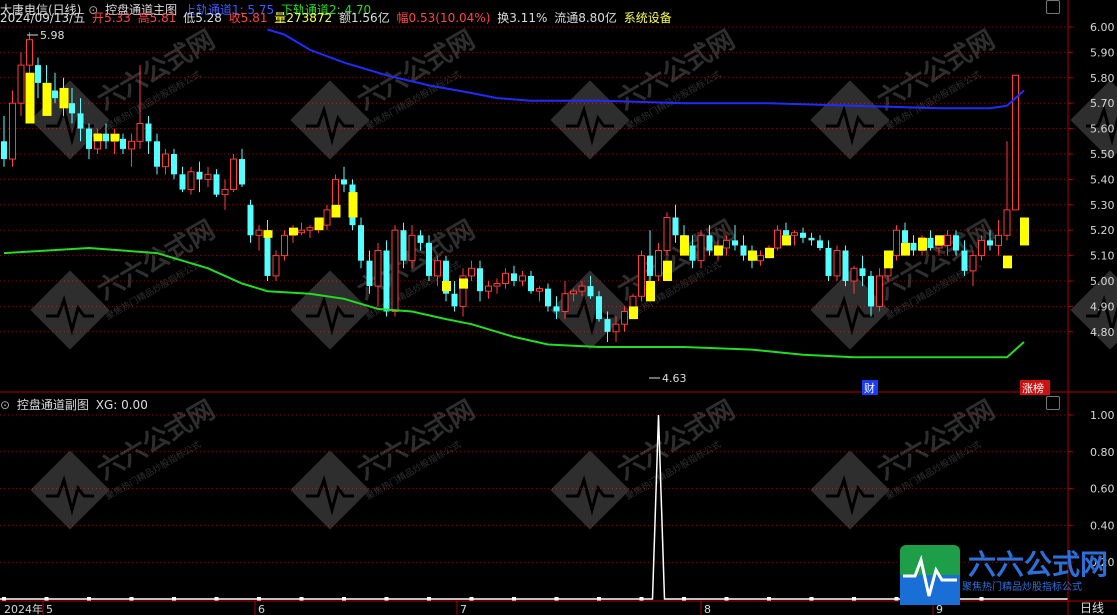 Image resolution: width=1117 pixels, height=615 pixels. What do you see at coordinates (449, 18) in the screenshot?
I see `change-value: 0.53(10.04%)` at bounding box center [449, 18].